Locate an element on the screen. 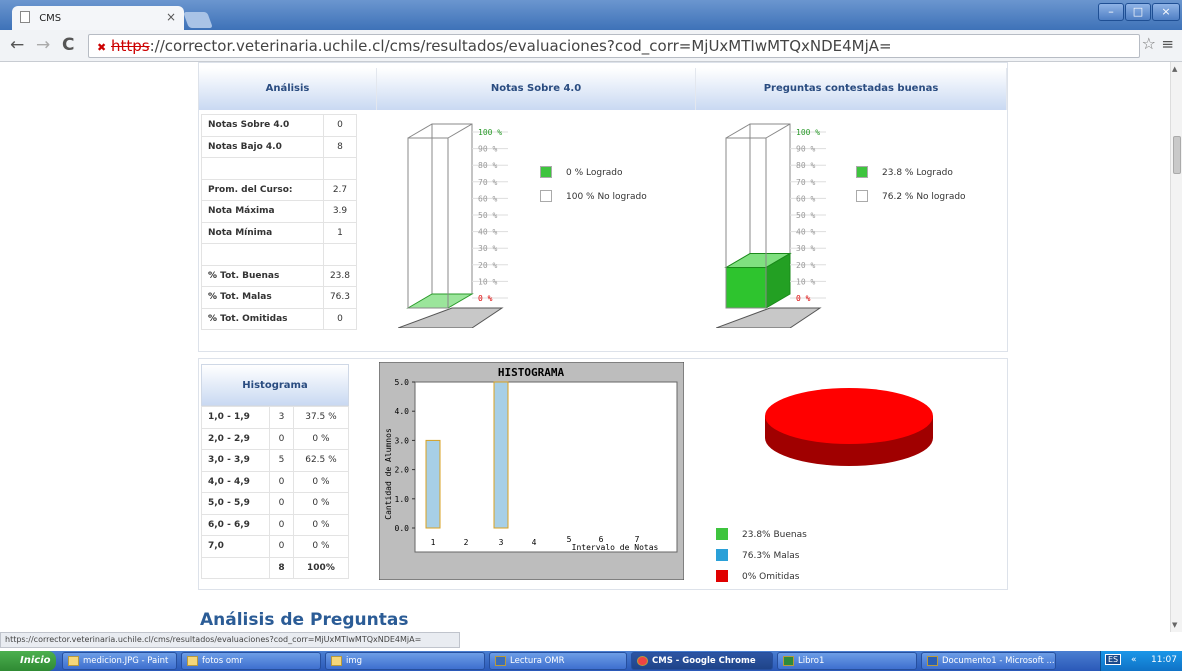  x-tick-label: 4 is located at coordinates (534, 542).